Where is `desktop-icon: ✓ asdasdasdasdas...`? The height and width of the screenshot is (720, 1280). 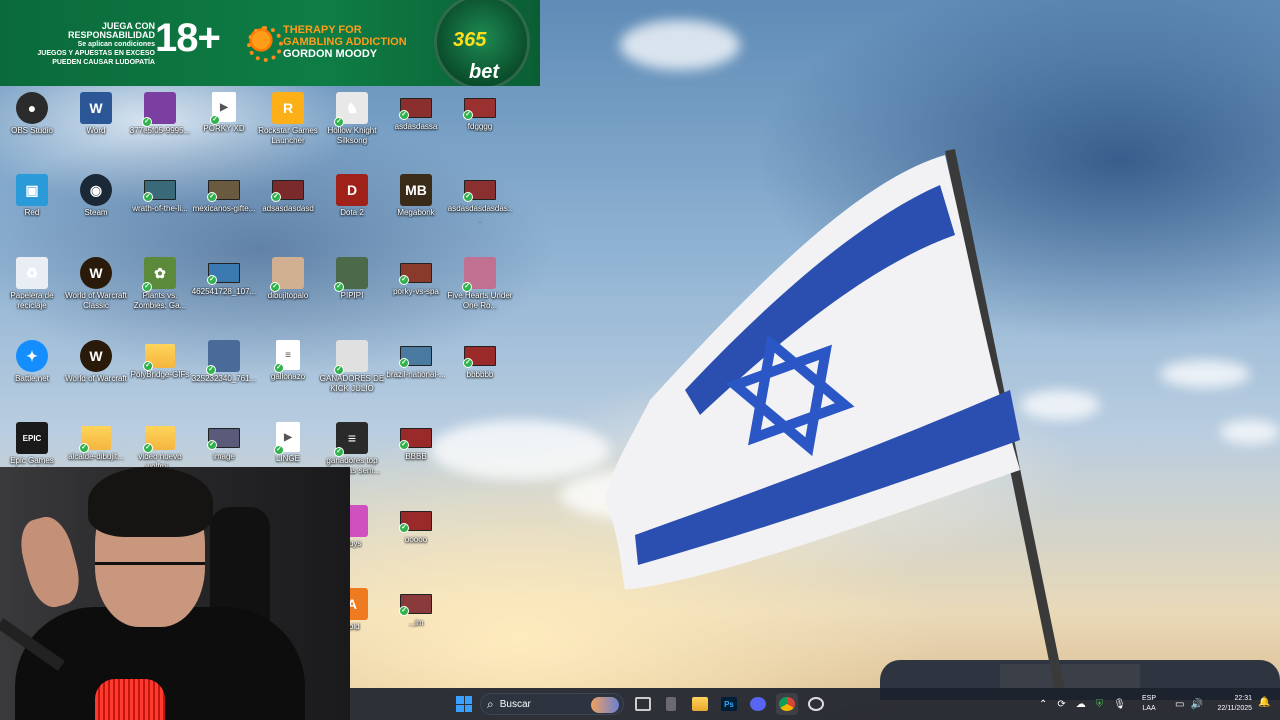
desktop-icon: ✓ asdasdasdasdas... is located at coordinates (480, 210).